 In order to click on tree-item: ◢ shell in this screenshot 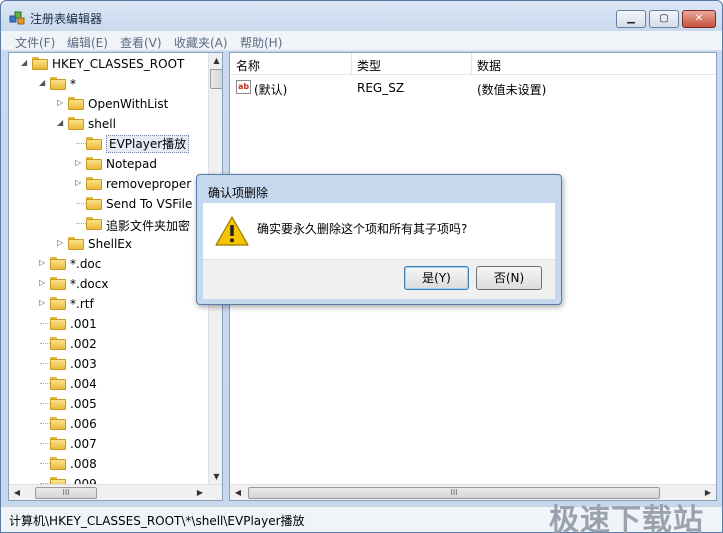, I will do `click(108, 124)`.